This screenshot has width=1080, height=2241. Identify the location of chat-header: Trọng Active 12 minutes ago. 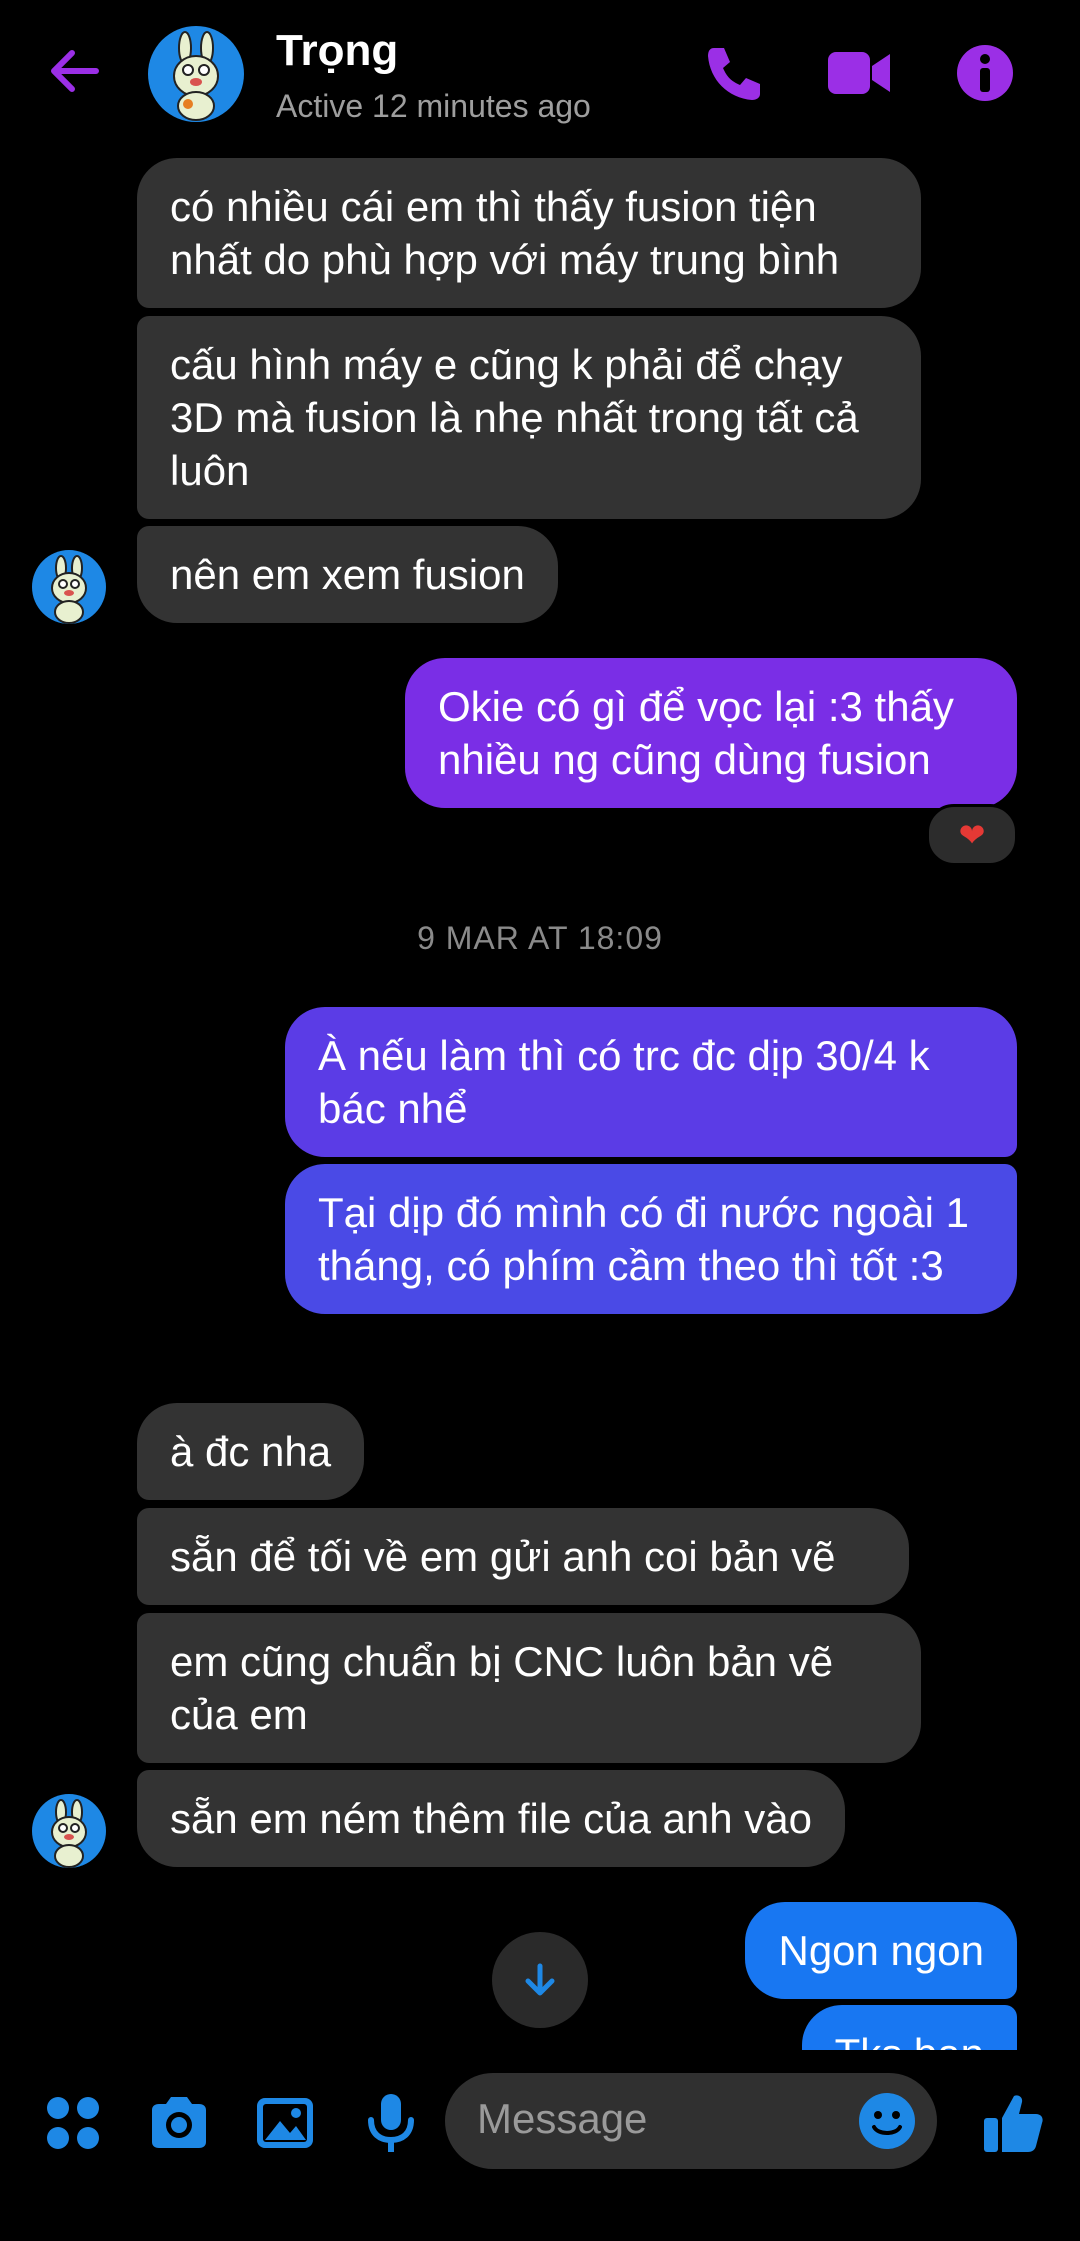
(540, 75).